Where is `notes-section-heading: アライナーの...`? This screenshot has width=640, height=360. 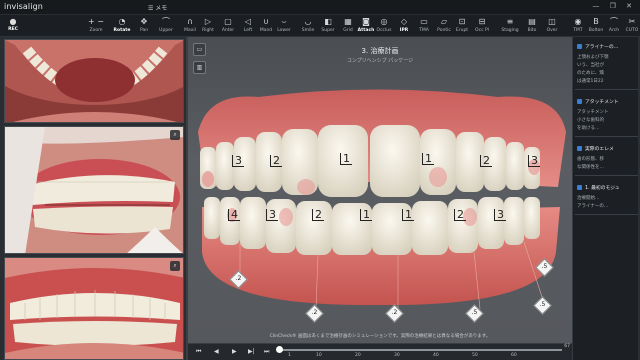
notes-section-heading: アライナーの... is located at coordinates (597, 46).